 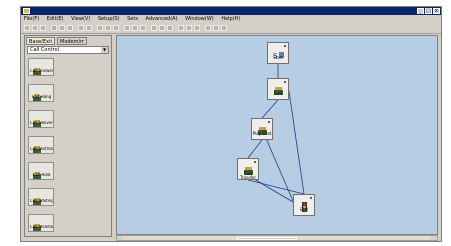 What do you see at coordinates (41, 41) in the screenshot?
I see `tab-base-exit: Base/Exit` at bounding box center [41, 41].